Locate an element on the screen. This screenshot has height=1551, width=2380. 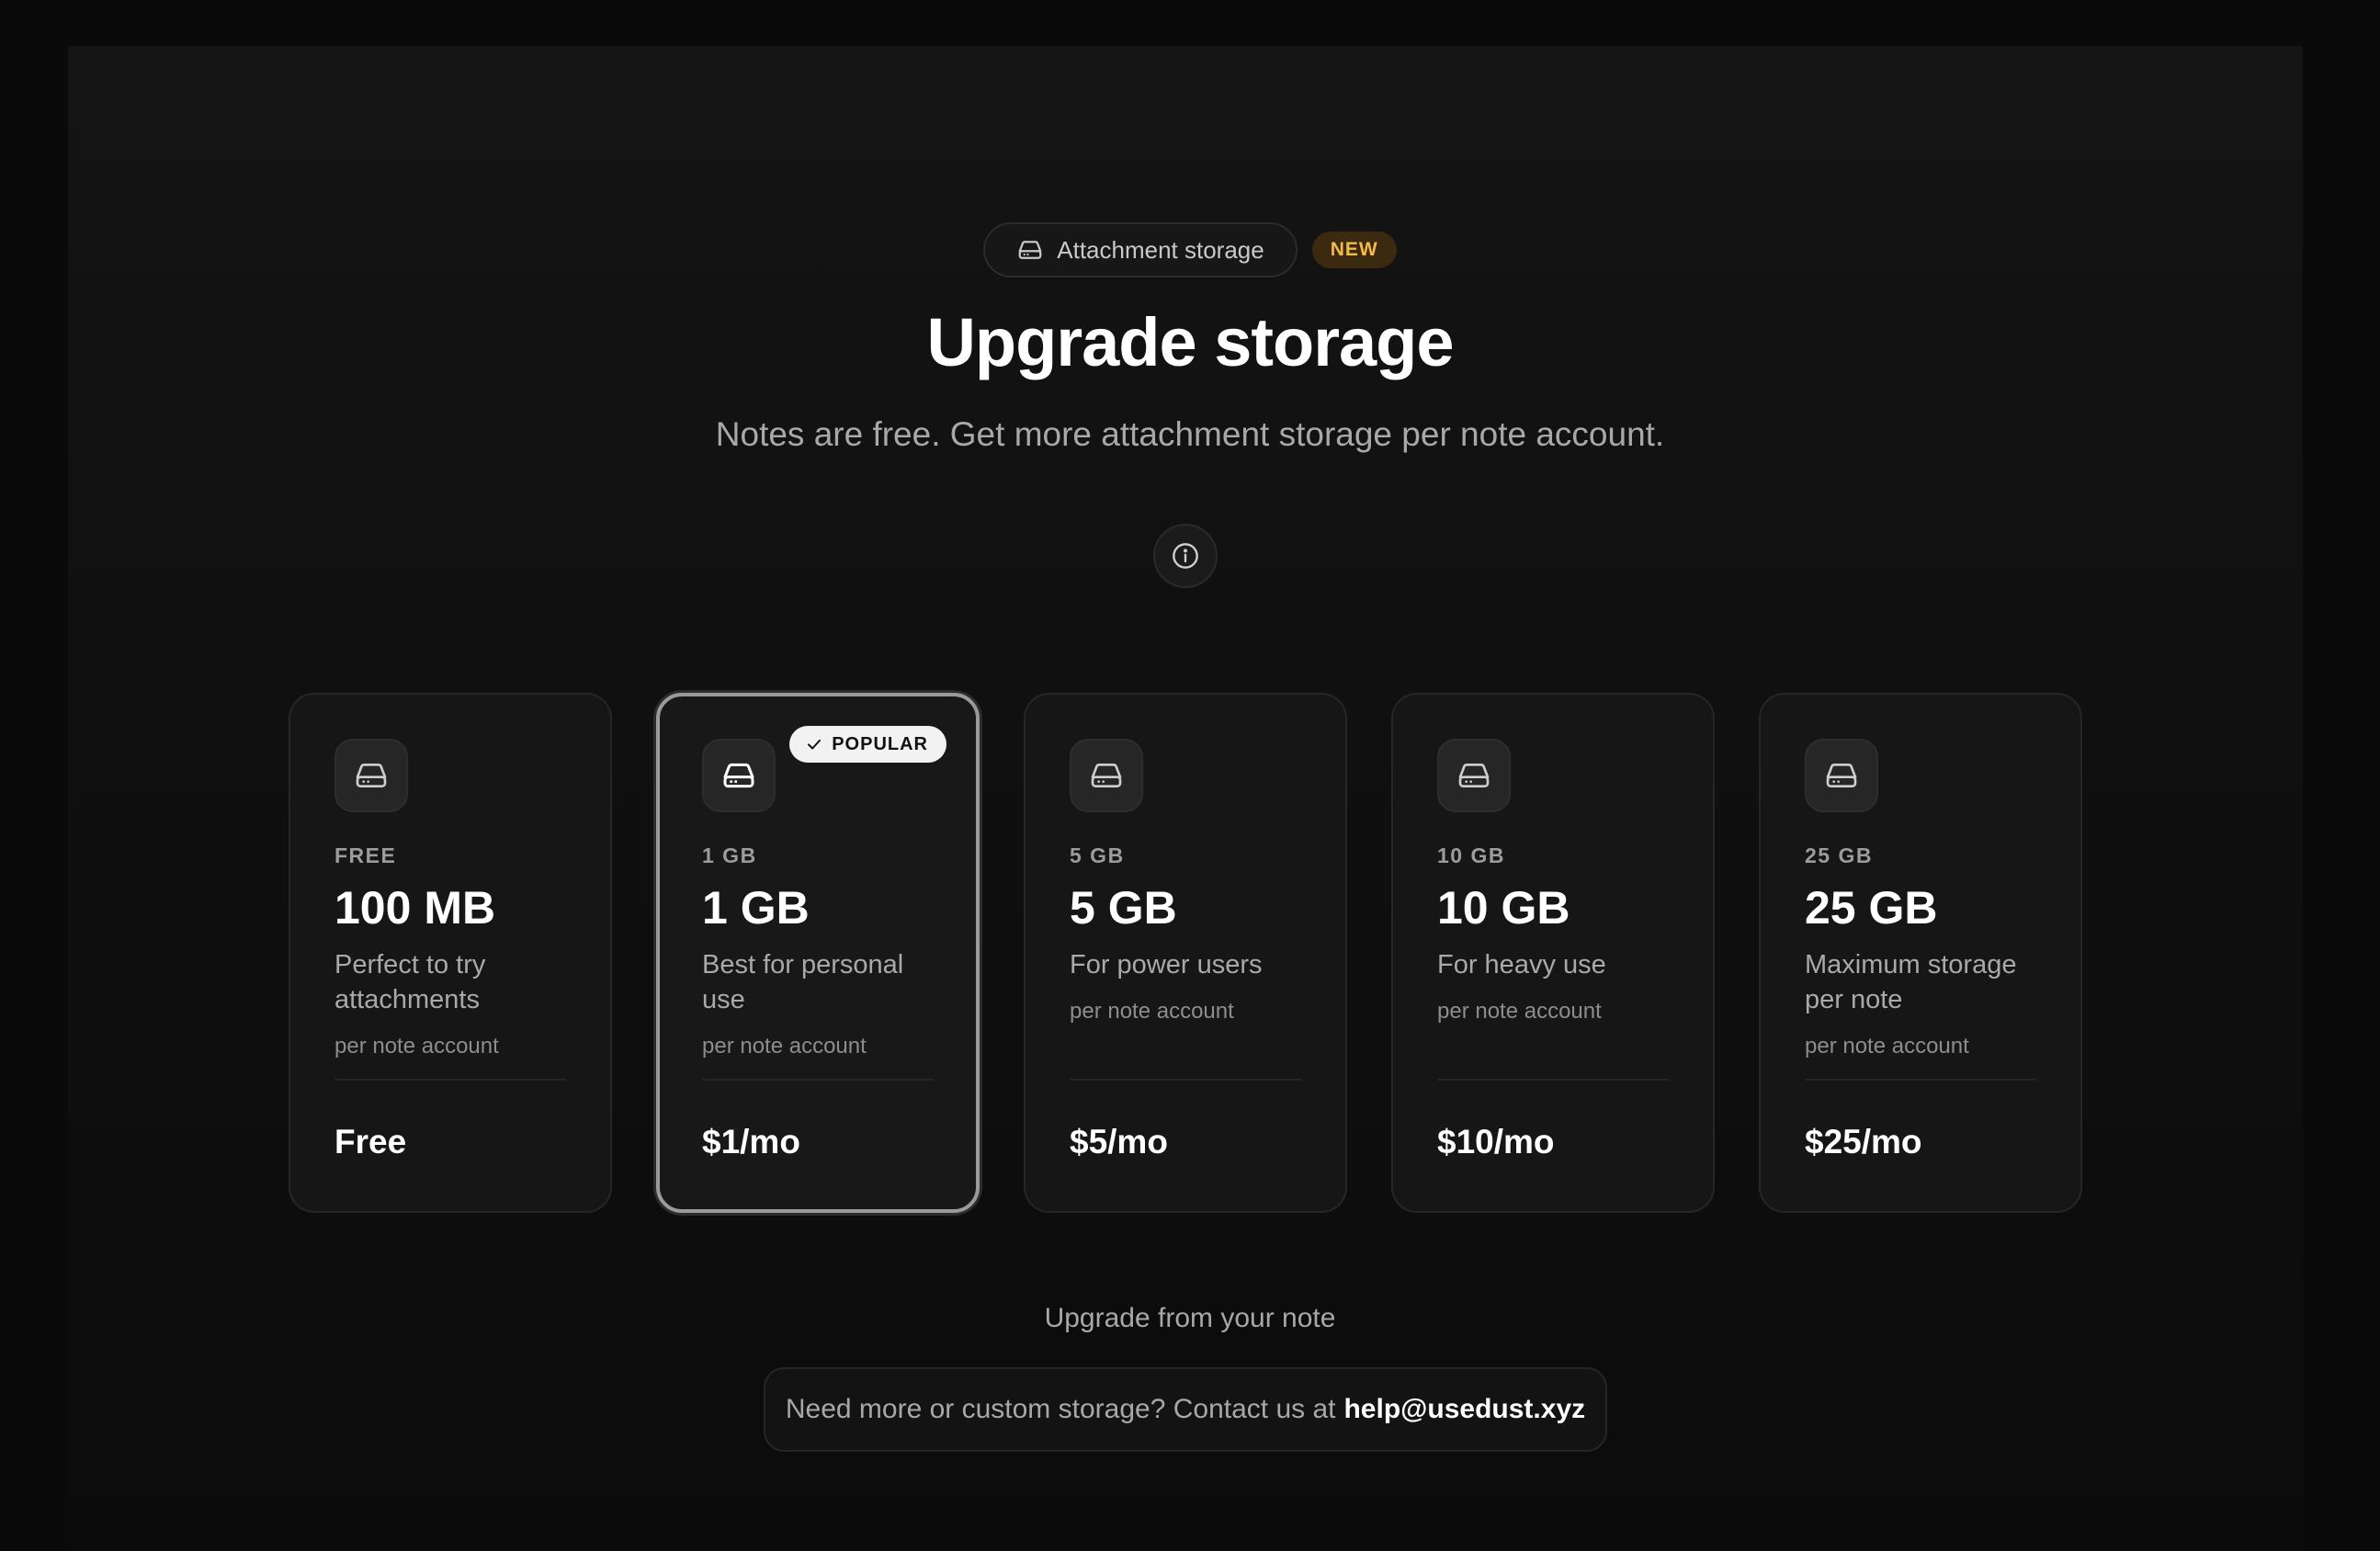
popular-badge: POPULAR is located at coordinates (867, 744).